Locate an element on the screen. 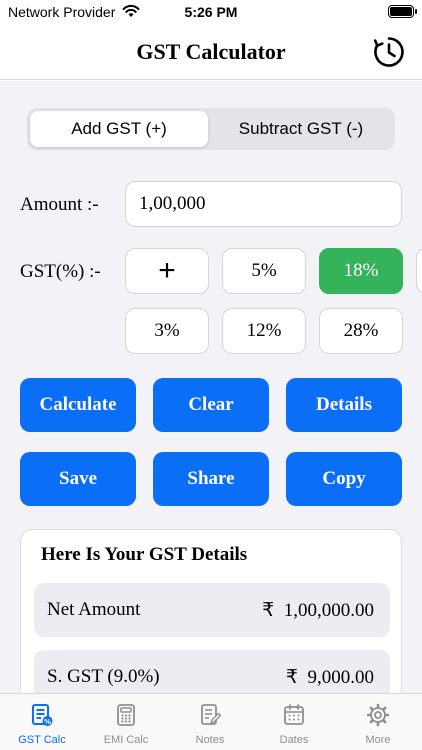 The width and height of the screenshot is (422, 750). detail-value: ₹ 9,000.00 is located at coordinates (330, 677).